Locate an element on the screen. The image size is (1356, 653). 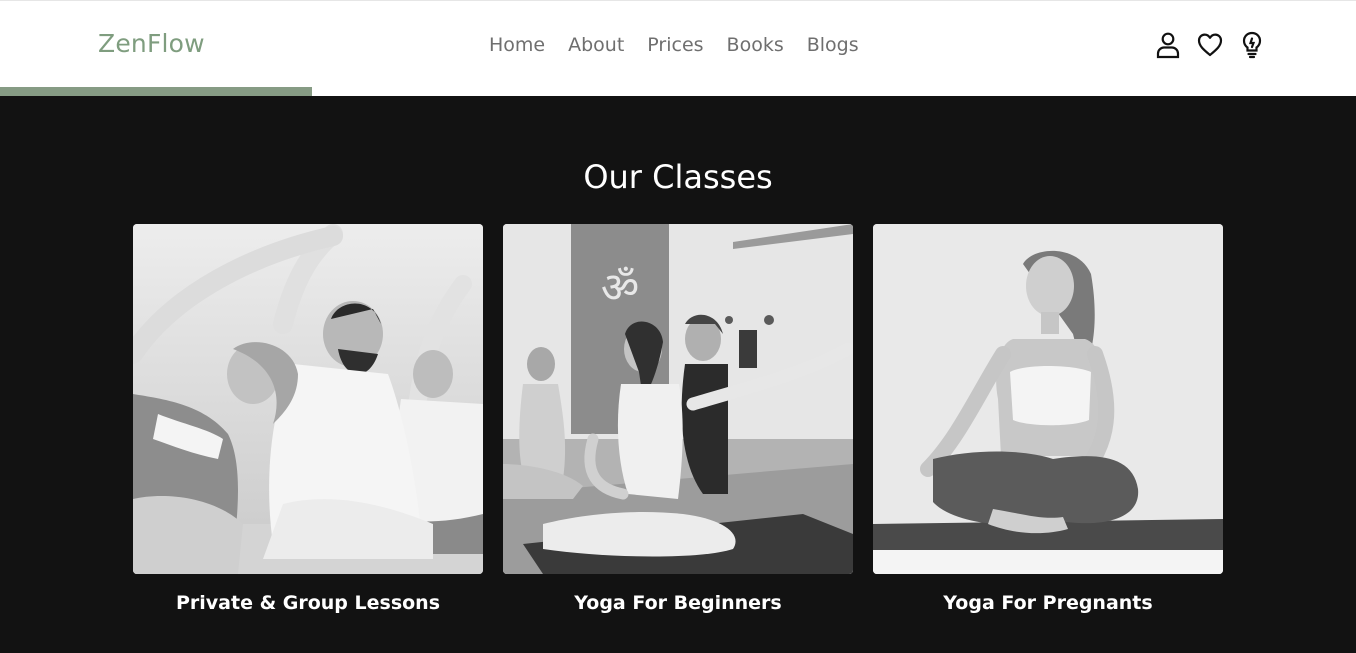
header-actions is located at coordinates (1210, 45).